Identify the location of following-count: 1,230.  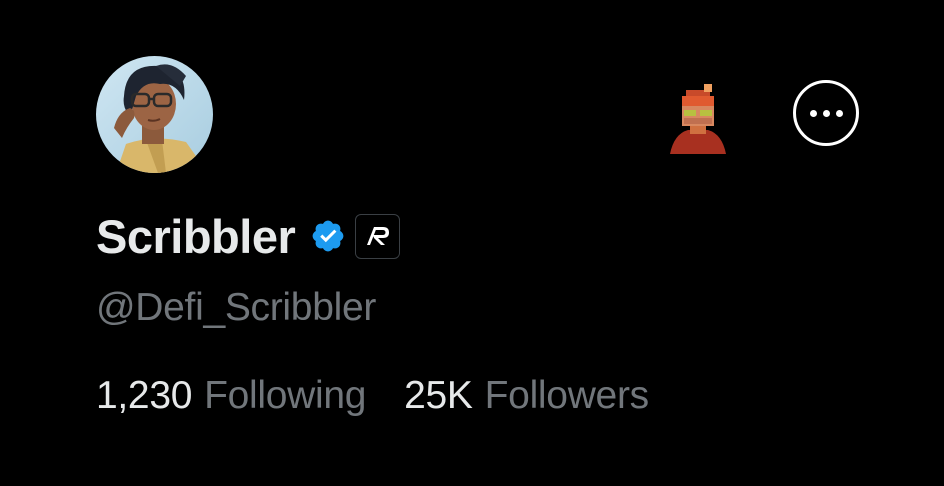
(144, 395).